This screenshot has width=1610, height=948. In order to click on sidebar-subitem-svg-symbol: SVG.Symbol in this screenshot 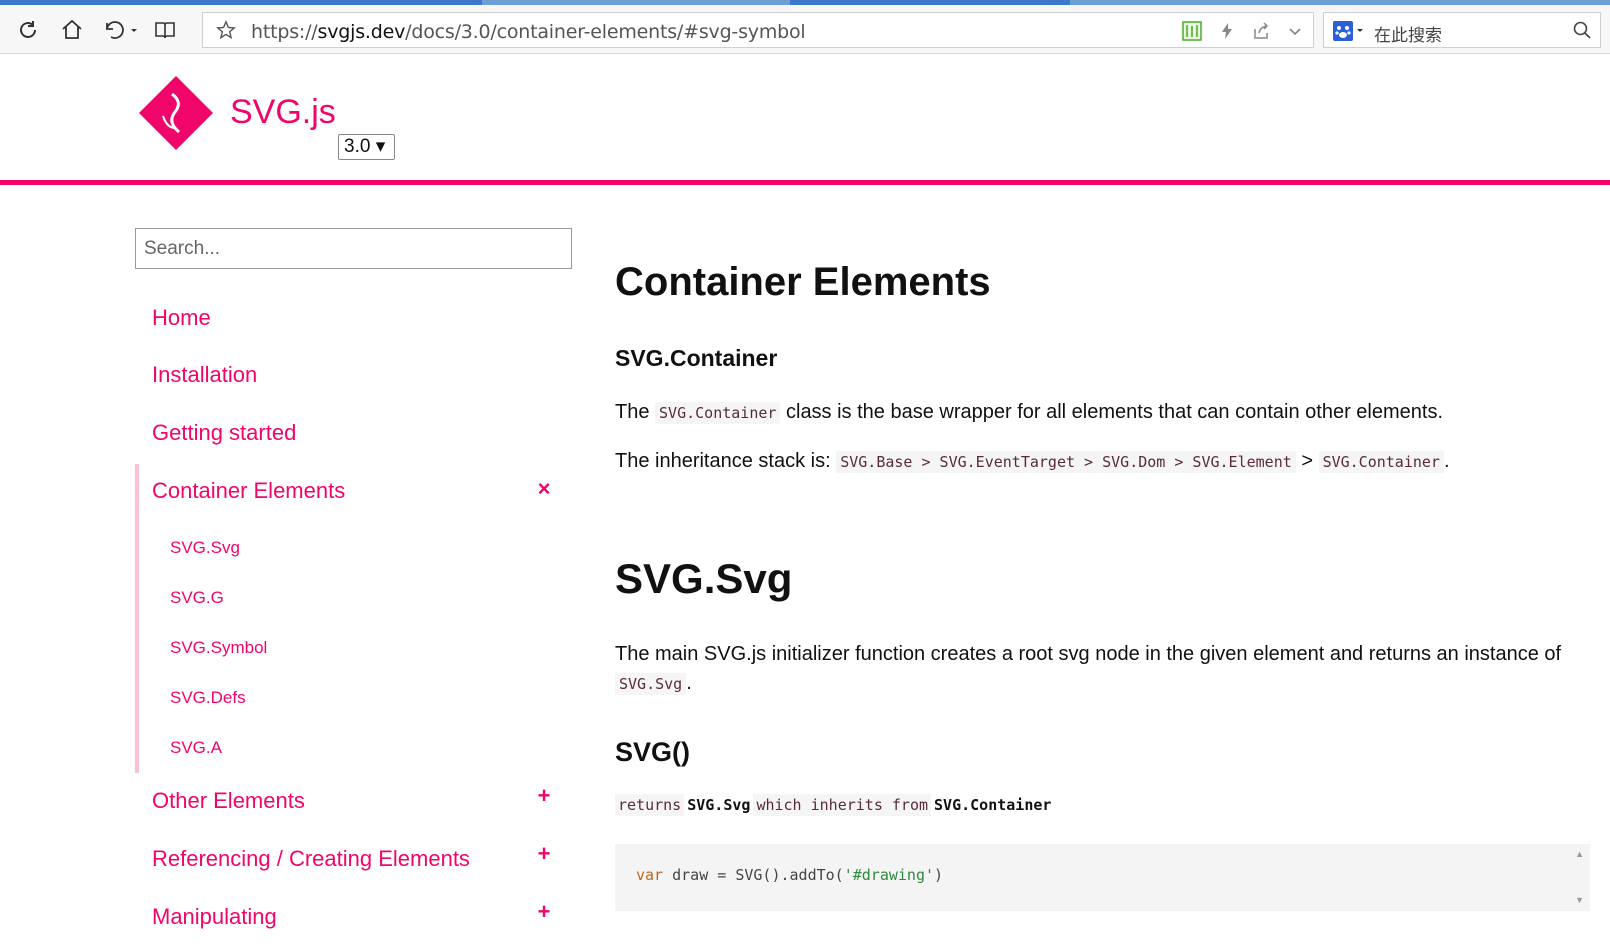, I will do `click(218, 648)`.